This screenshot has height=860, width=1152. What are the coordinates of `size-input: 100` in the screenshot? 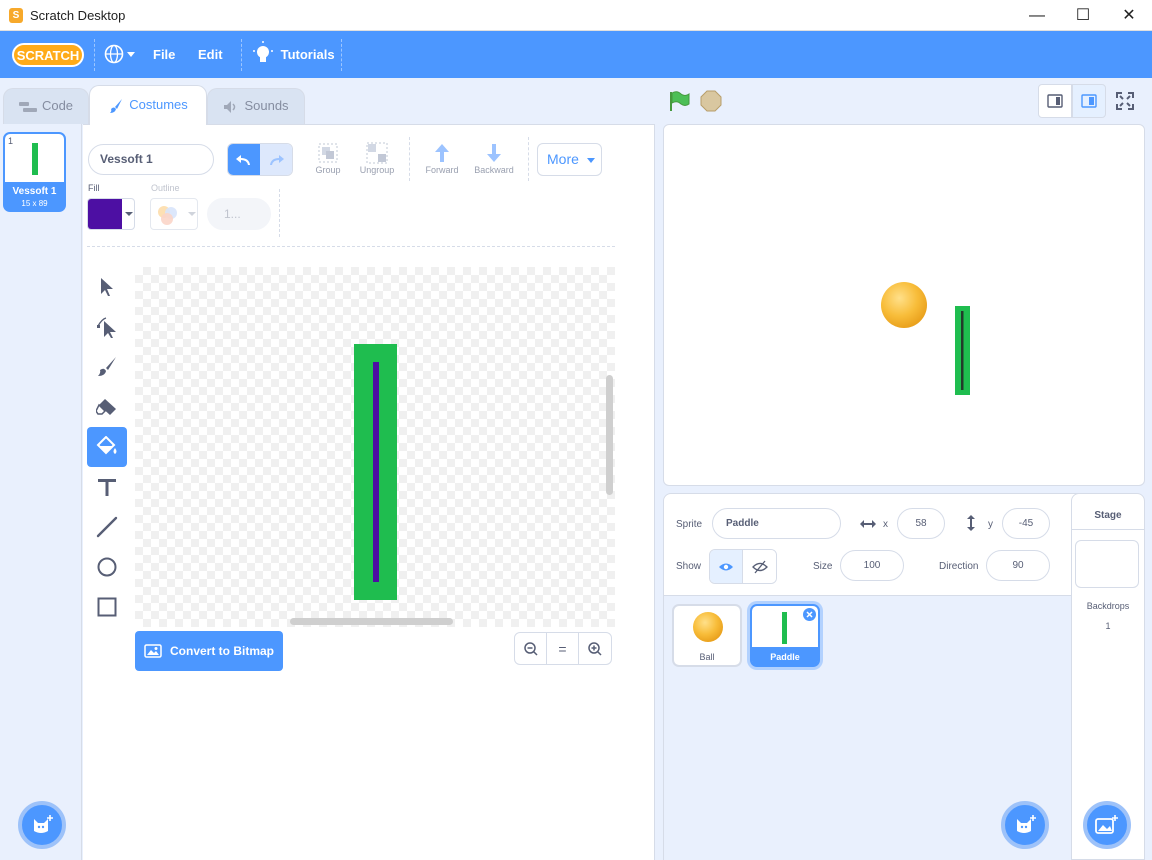 It's located at (872, 565).